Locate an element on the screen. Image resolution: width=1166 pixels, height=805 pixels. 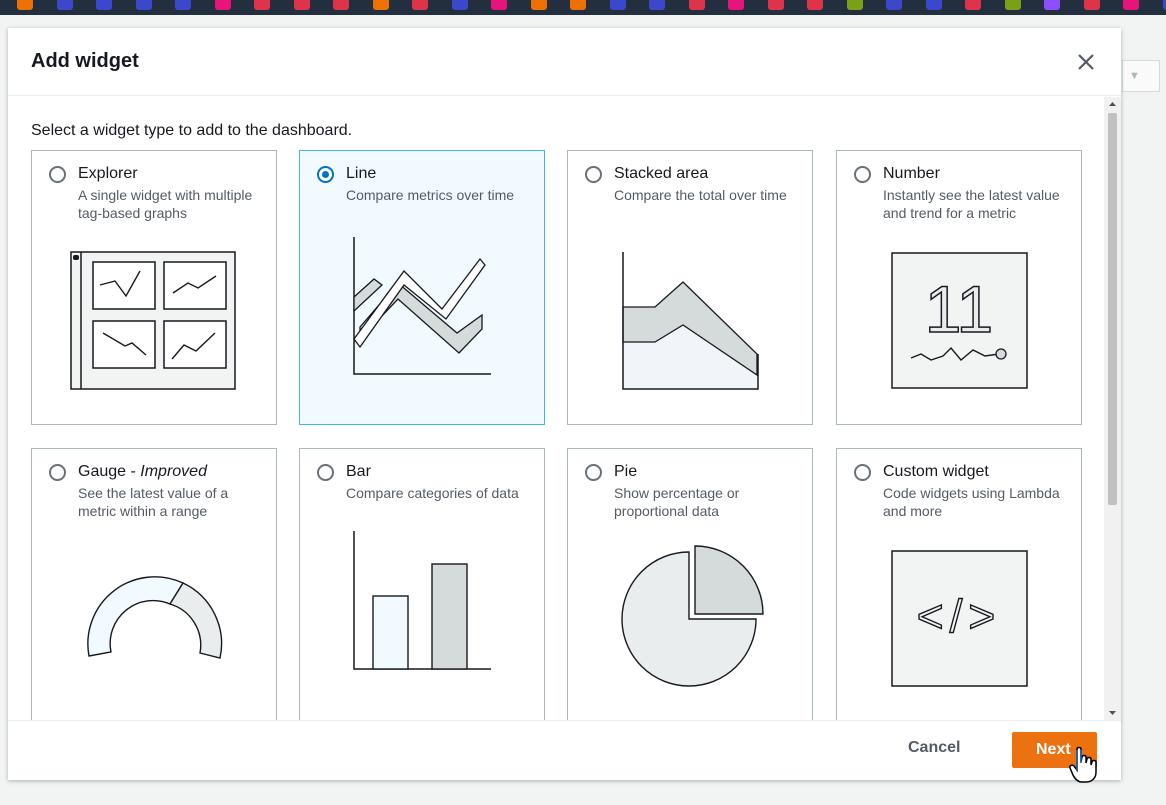
chevron-down-icon: ▼ is located at coordinates (1134, 76).